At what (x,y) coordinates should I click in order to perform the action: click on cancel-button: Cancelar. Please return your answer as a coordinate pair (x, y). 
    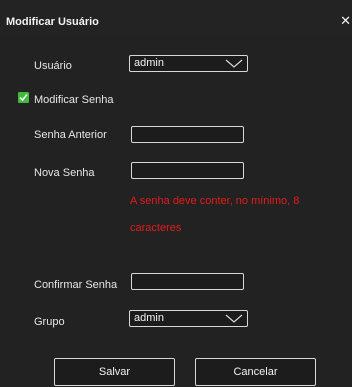
    Looking at the image, I should click on (255, 372).